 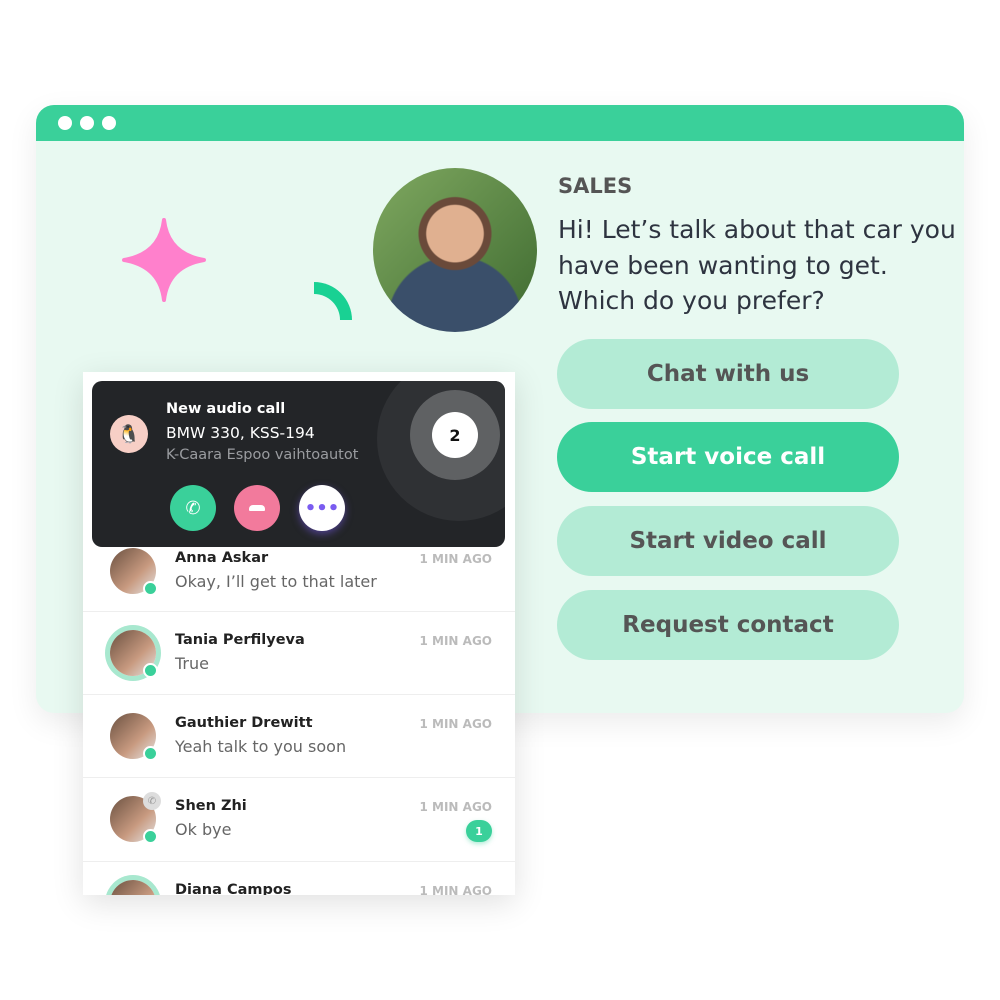 I want to click on contact-name: Shen Zhi, so click(x=211, y=806).